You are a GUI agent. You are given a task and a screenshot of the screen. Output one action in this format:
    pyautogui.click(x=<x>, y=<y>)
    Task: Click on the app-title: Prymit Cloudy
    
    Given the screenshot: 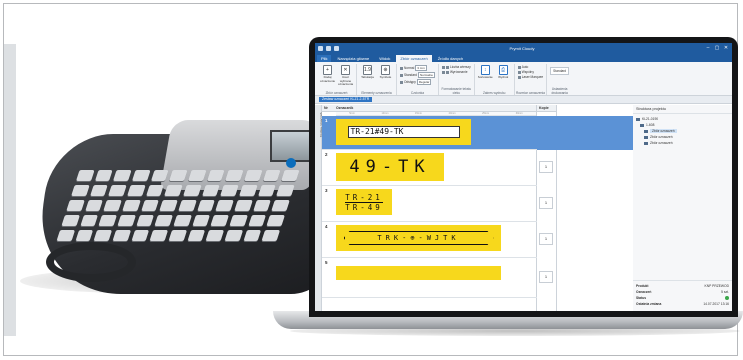 What is the action you would take?
    pyautogui.click(x=522, y=48)
    